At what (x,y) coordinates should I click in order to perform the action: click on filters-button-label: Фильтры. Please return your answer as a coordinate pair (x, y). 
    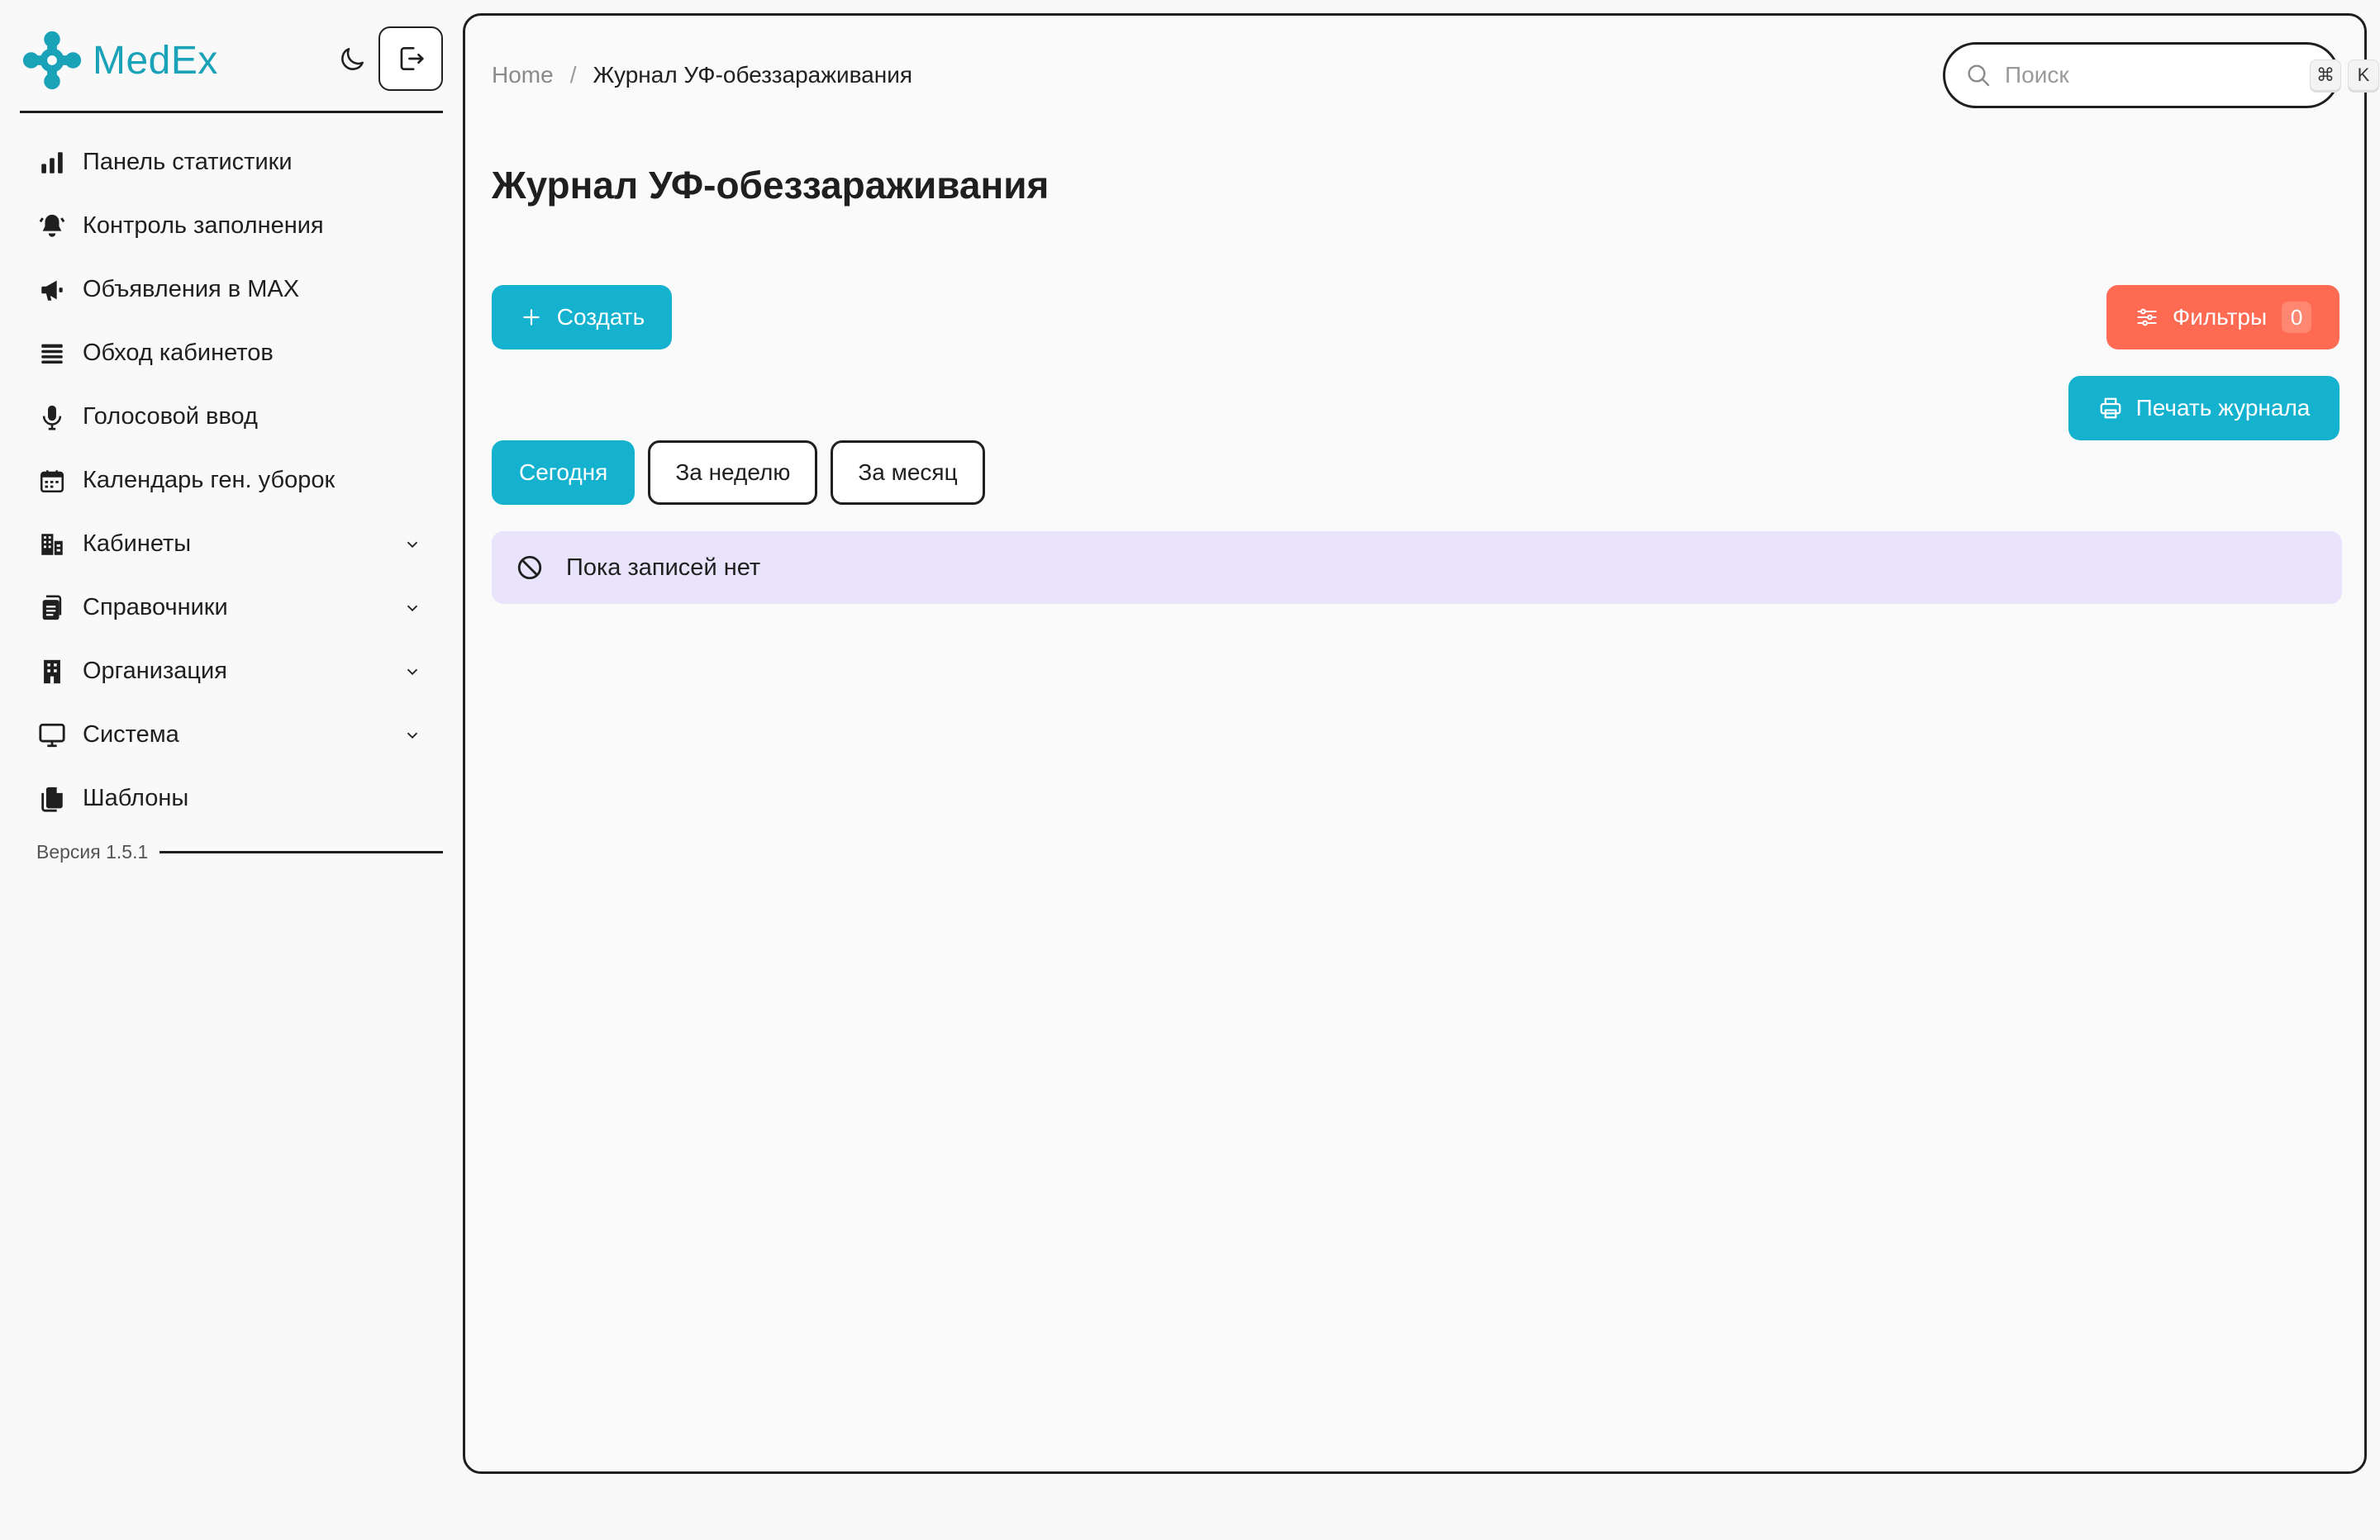
    Looking at the image, I should click on (2220, 317).